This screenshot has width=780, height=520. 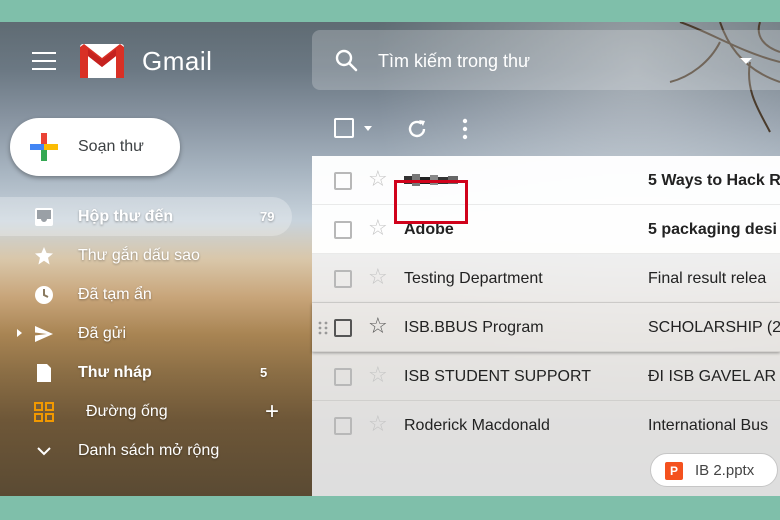 What do you see at coordinates (264, 372) in the screenshot?
I see `drafts-count: 5` at bounding box center [264, 372].